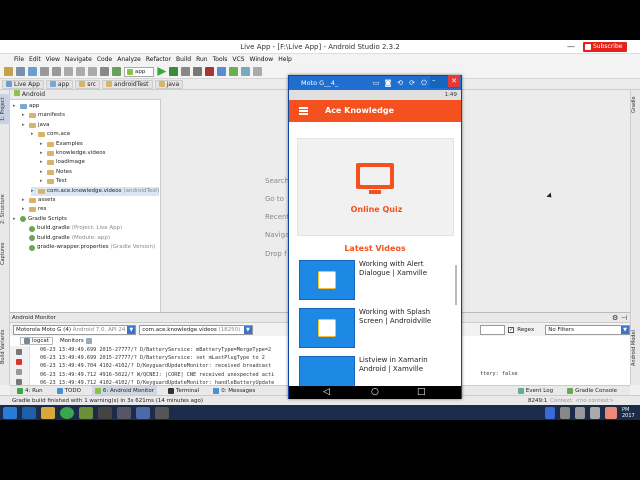  I want to click on project-tree-item: build.gradle (Project: Live App), so click(72, 228).